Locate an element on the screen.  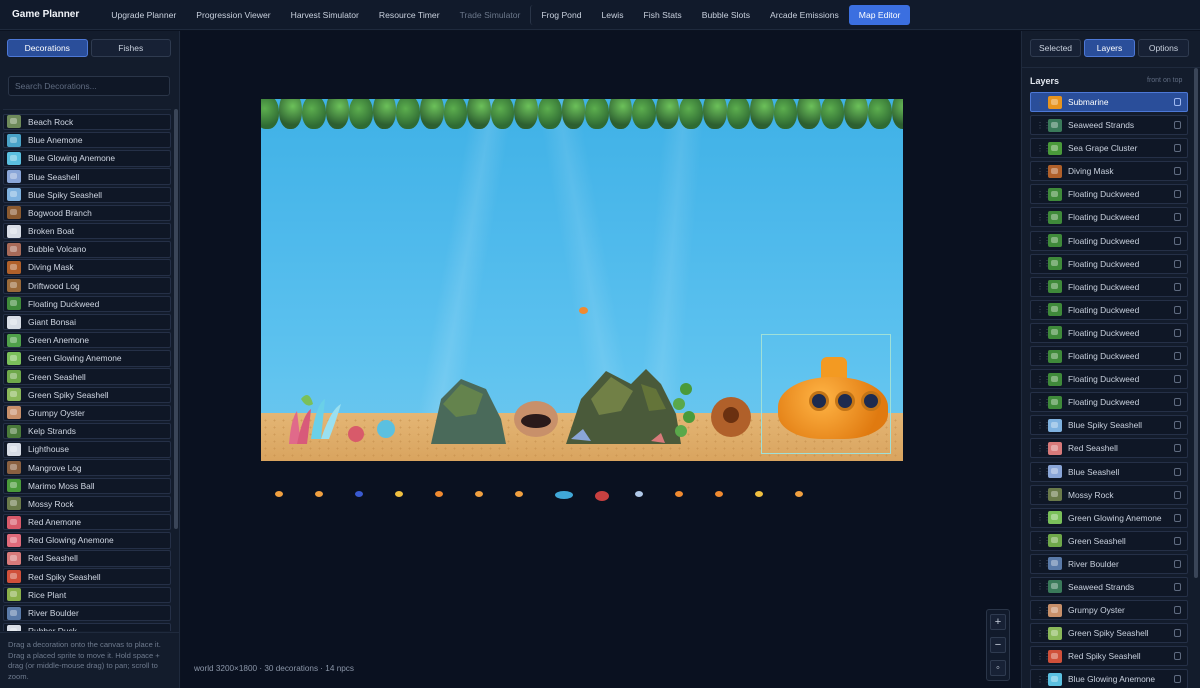
zoom-out-button: − is located at coordinates (998, 645).